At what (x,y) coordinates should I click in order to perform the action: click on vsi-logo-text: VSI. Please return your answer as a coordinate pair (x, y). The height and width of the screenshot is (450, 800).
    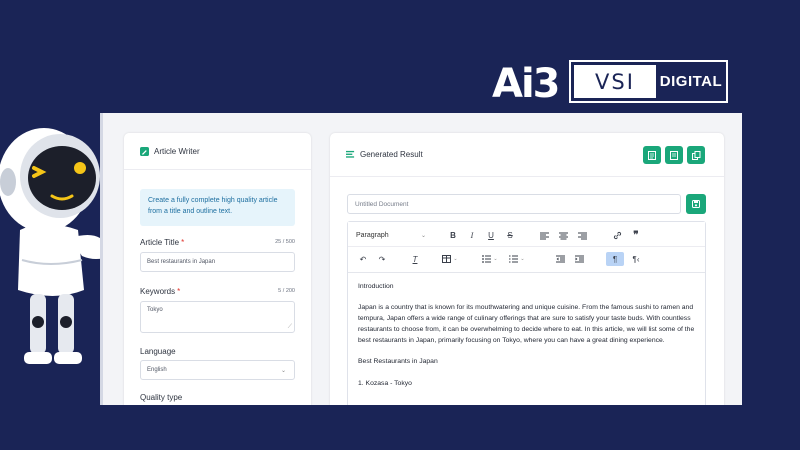
    Looking at the image, I should click on (615, 81).